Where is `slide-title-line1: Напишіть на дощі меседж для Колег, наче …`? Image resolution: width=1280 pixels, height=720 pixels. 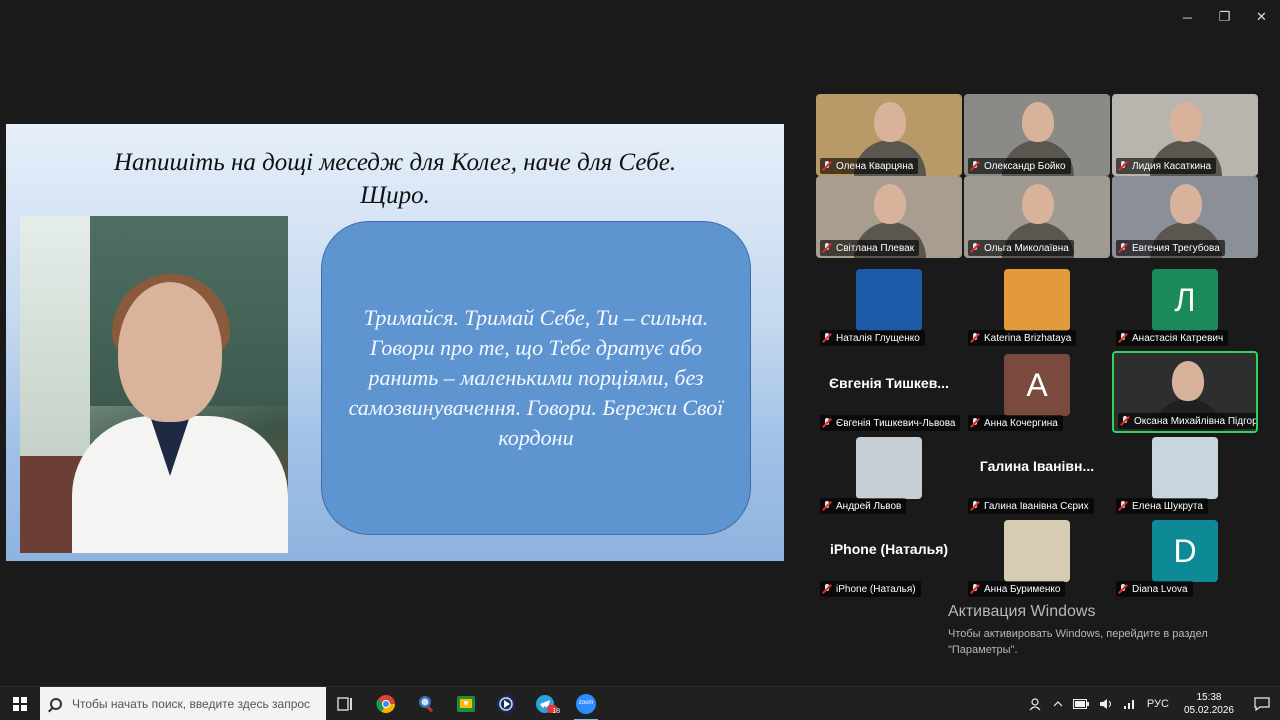 slide-title-line1: Напишіть на дощі меседж для Колег, наче … is located at coordinates (395, 162).